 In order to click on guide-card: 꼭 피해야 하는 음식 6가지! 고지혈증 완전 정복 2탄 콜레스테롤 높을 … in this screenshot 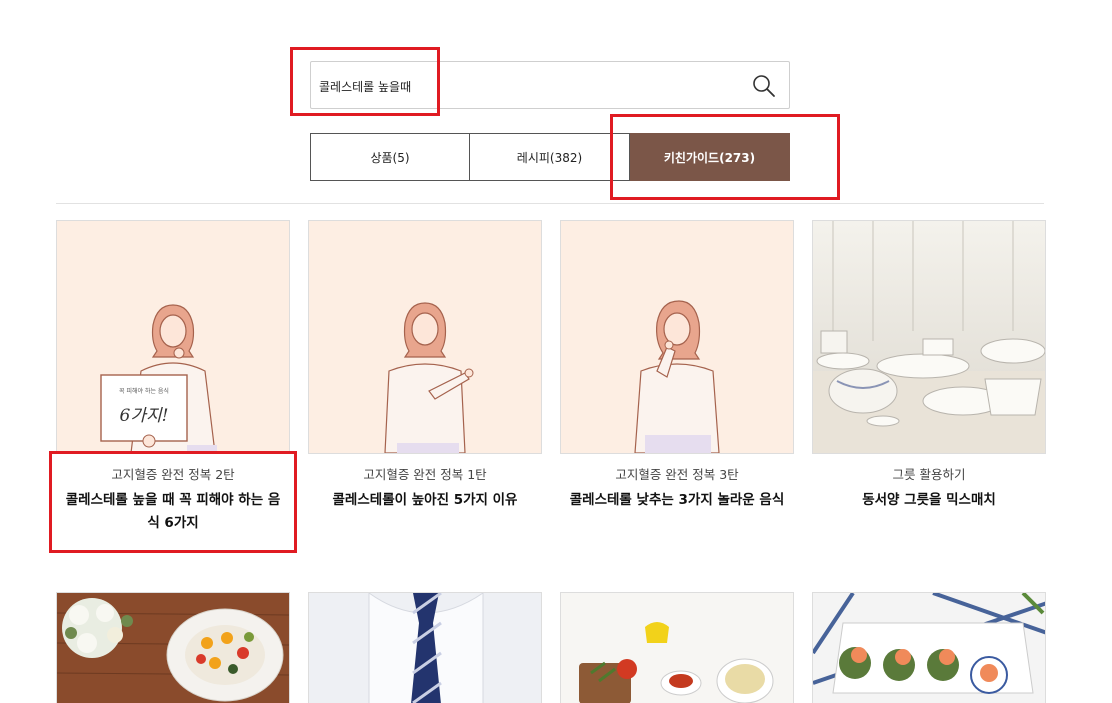, I will do `click(173, 377)`.